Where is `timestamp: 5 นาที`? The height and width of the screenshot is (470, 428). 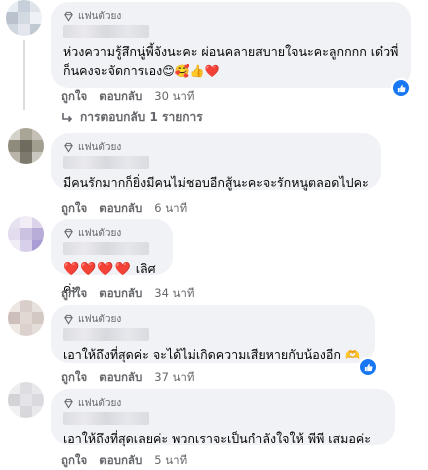 timestamp: 5 นาที is located at coordinates (170, 461).